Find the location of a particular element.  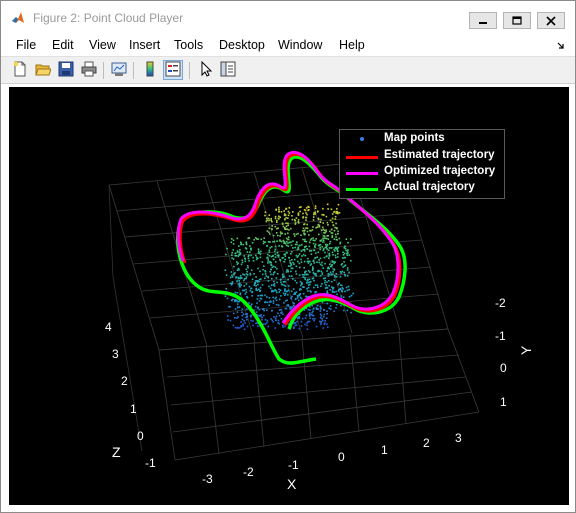

colorbar-button is located at coordinates (150, 70).